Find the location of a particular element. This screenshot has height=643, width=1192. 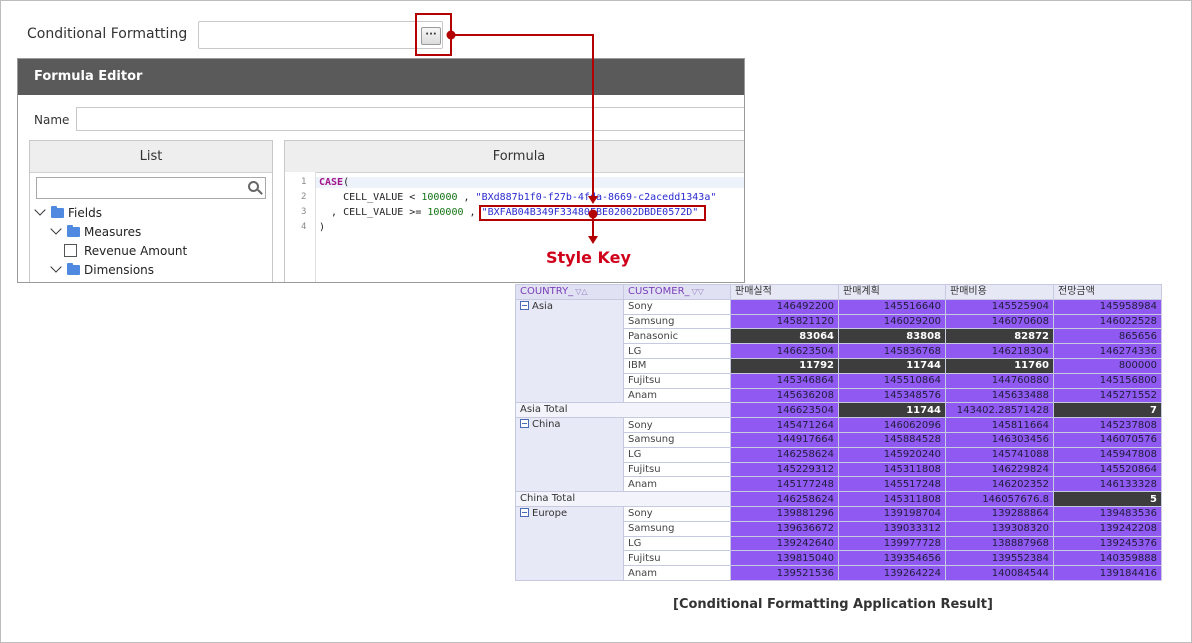

value-cell: 138887968 is located at coordinates (999, 543).